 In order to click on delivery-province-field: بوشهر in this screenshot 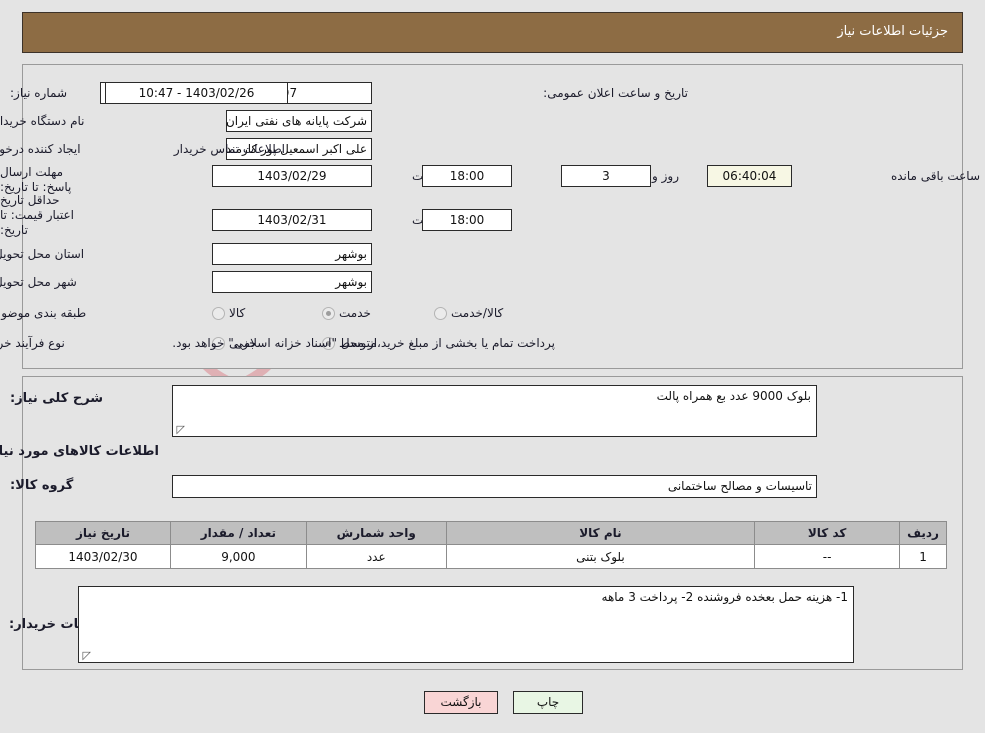, I will do `click(292, 254)`.